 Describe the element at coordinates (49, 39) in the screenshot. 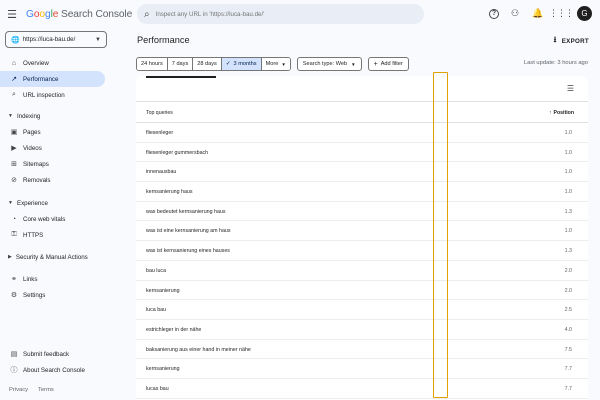

I see `property-url: https://luca-bau.de/` at that location.